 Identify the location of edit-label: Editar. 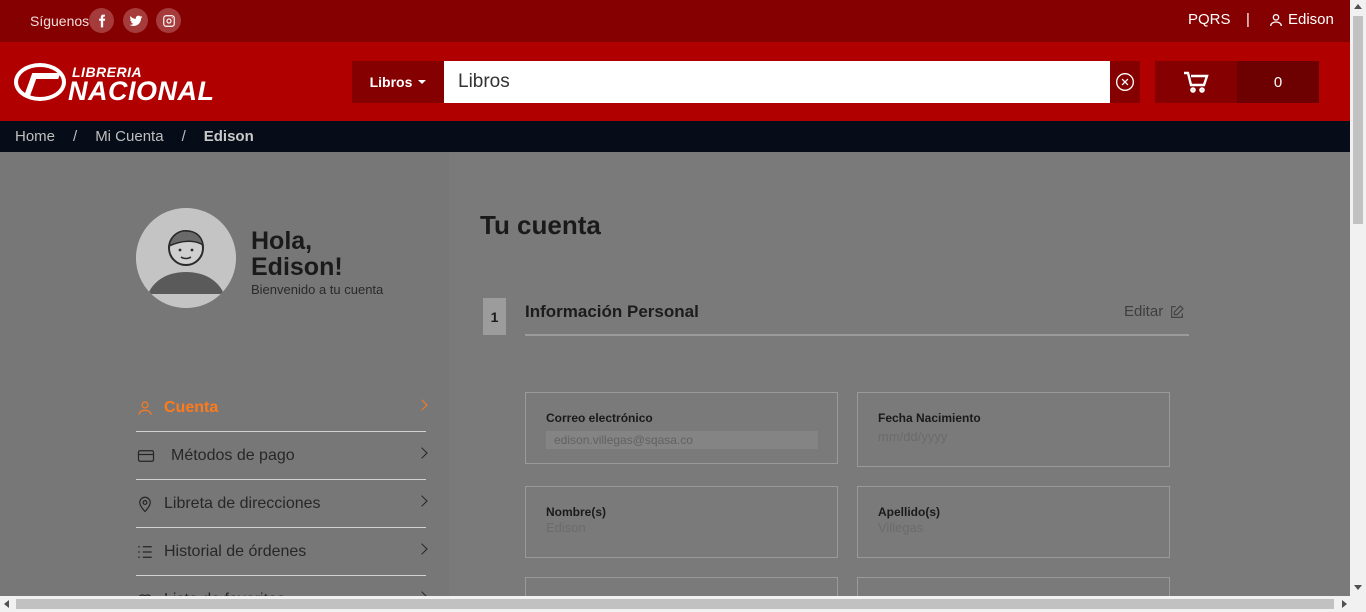
(1144, 311).